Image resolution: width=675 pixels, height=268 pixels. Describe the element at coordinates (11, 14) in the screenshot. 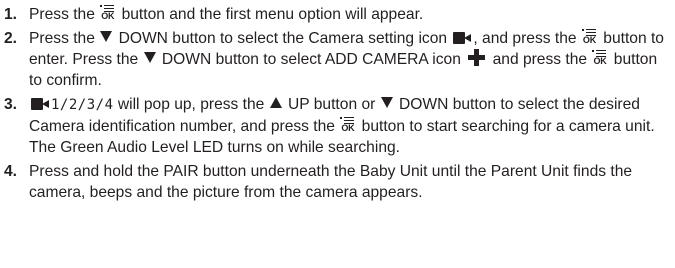

I see `step-number: 1.` at that location.